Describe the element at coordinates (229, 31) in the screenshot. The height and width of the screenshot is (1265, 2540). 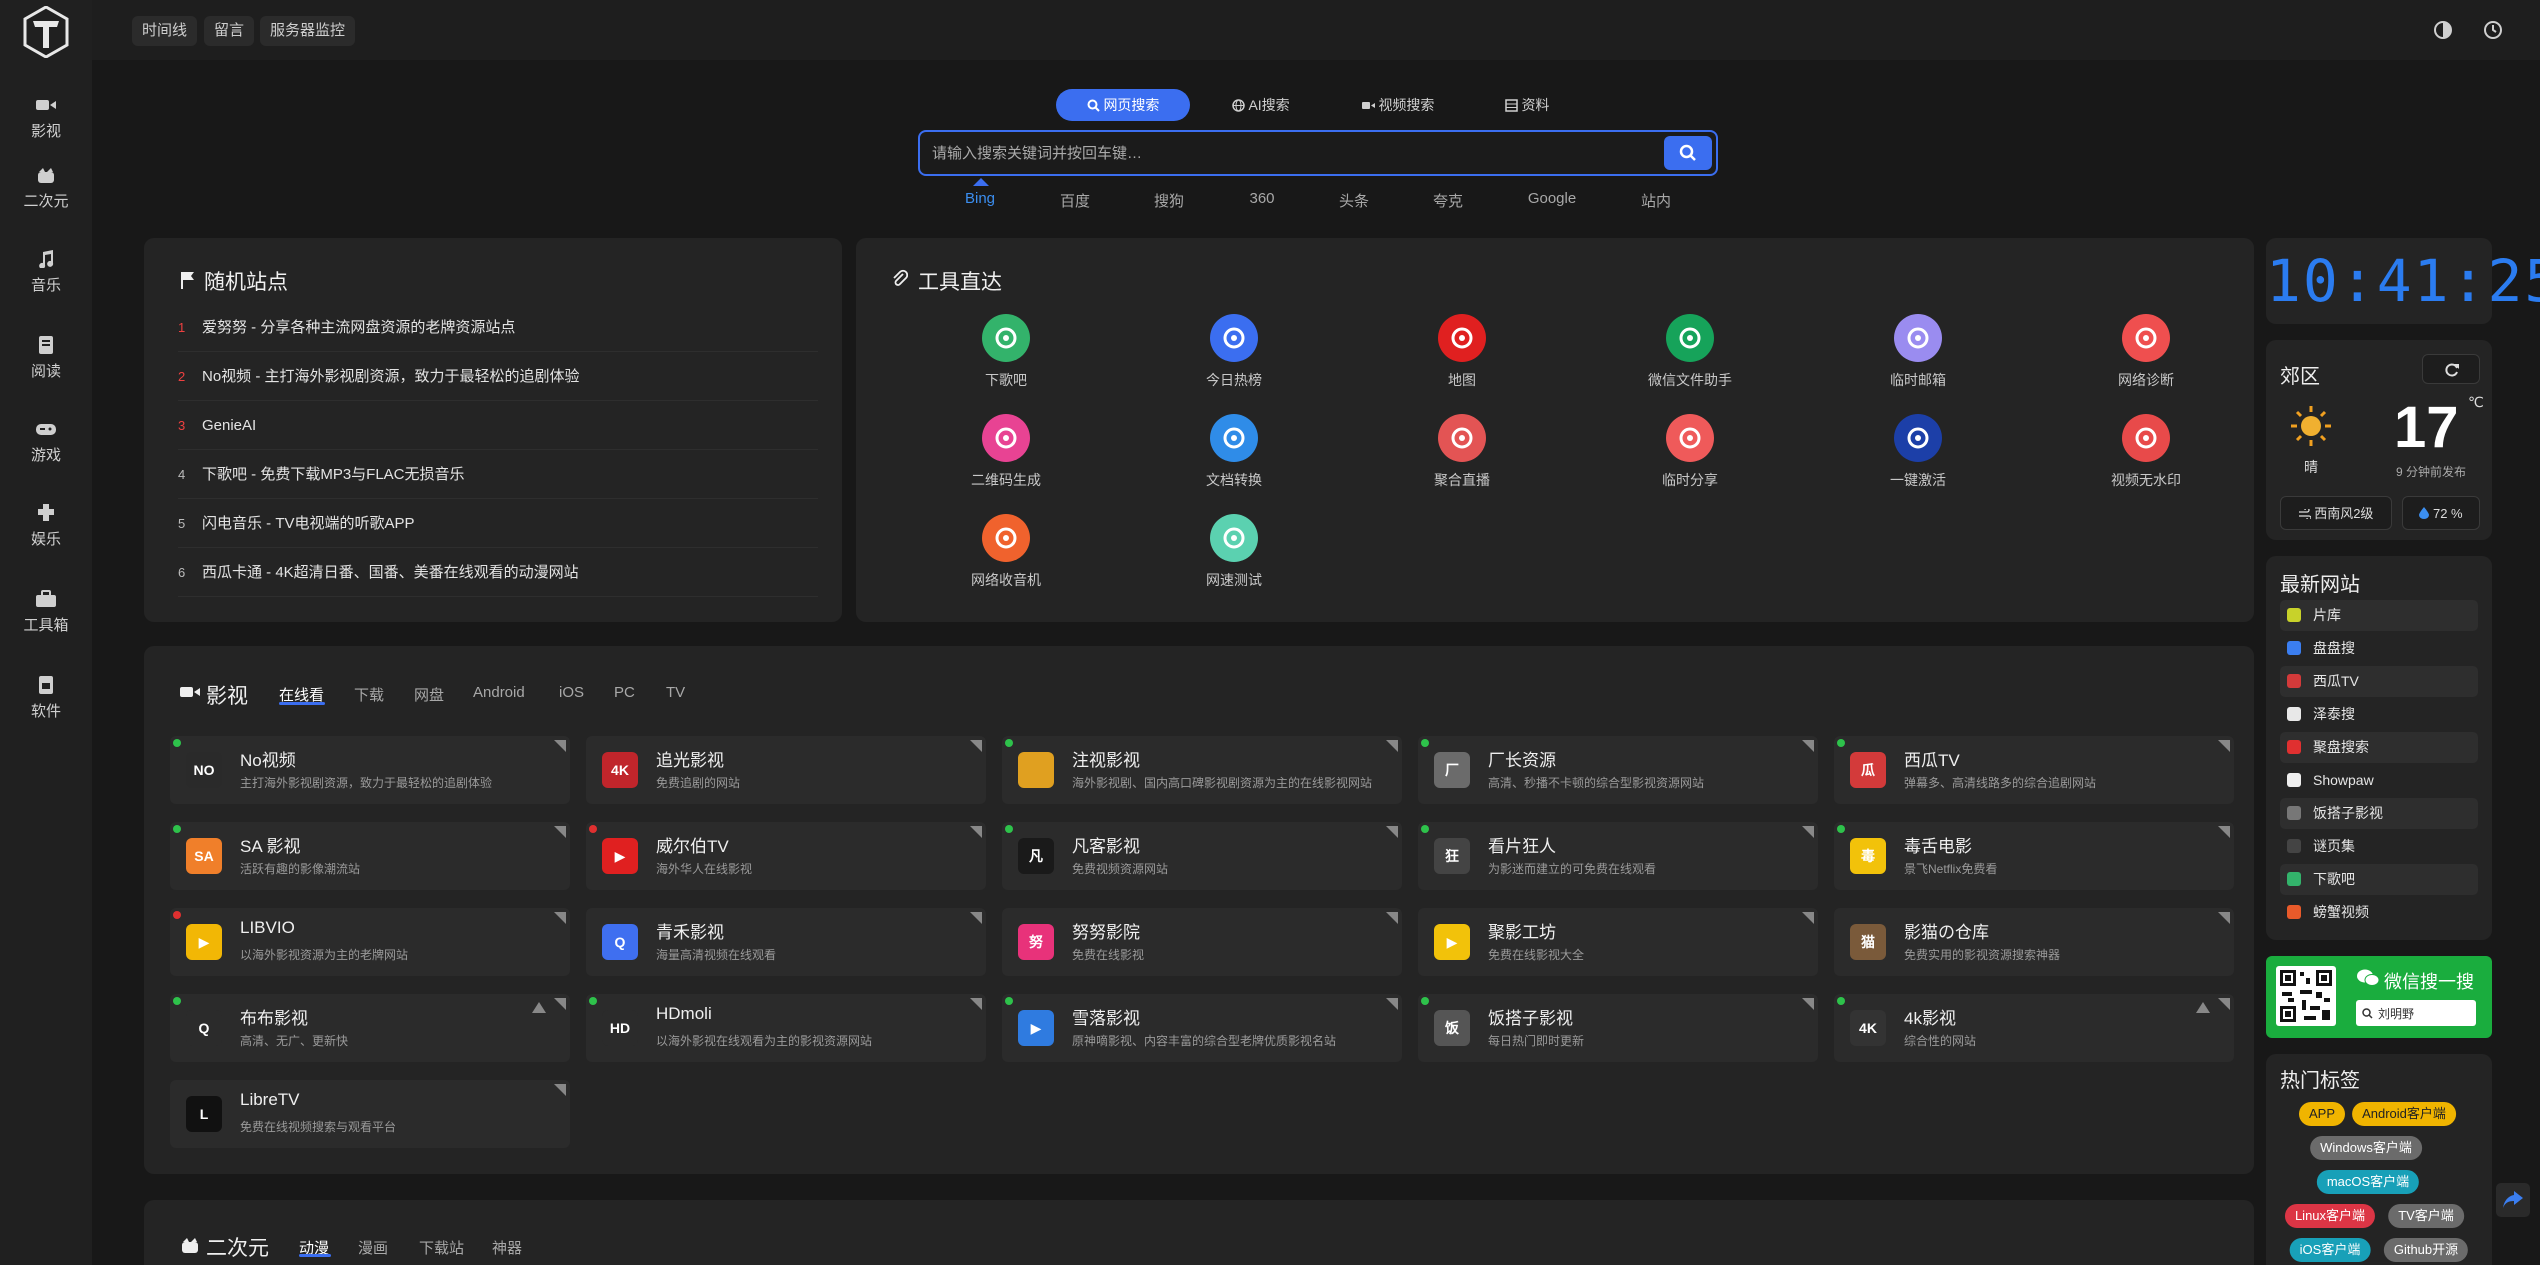
I see `message-link: 留言` at that location.